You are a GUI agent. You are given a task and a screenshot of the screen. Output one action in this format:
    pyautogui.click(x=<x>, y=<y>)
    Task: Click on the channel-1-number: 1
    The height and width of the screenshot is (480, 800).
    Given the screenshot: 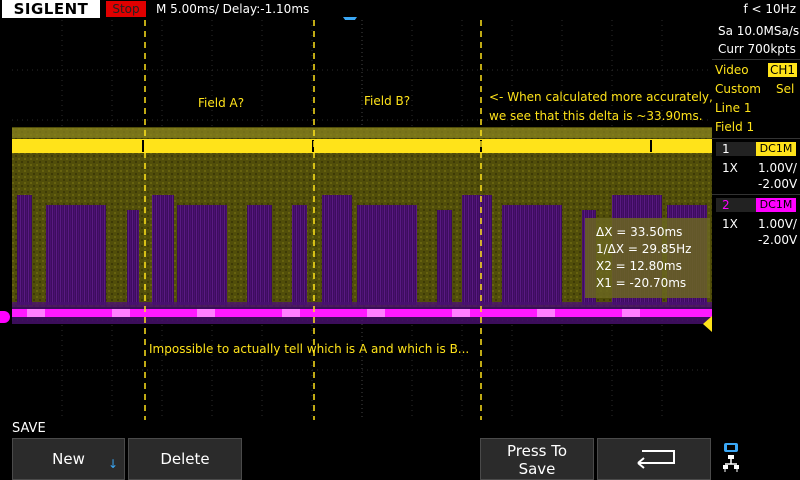 What is the action you would take?
    pyautogui.click(x=736, y=149)
    